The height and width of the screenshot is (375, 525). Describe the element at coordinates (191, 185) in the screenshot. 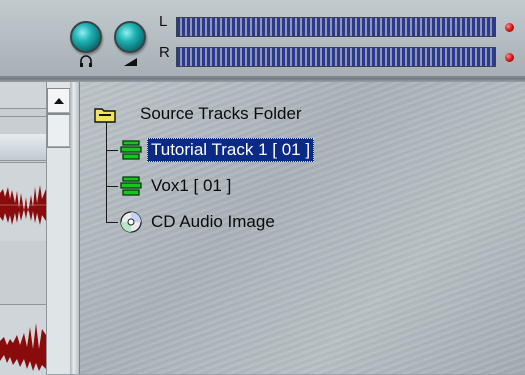

I see `tree-item-label: Vox1 [ 01 ]` at that location.